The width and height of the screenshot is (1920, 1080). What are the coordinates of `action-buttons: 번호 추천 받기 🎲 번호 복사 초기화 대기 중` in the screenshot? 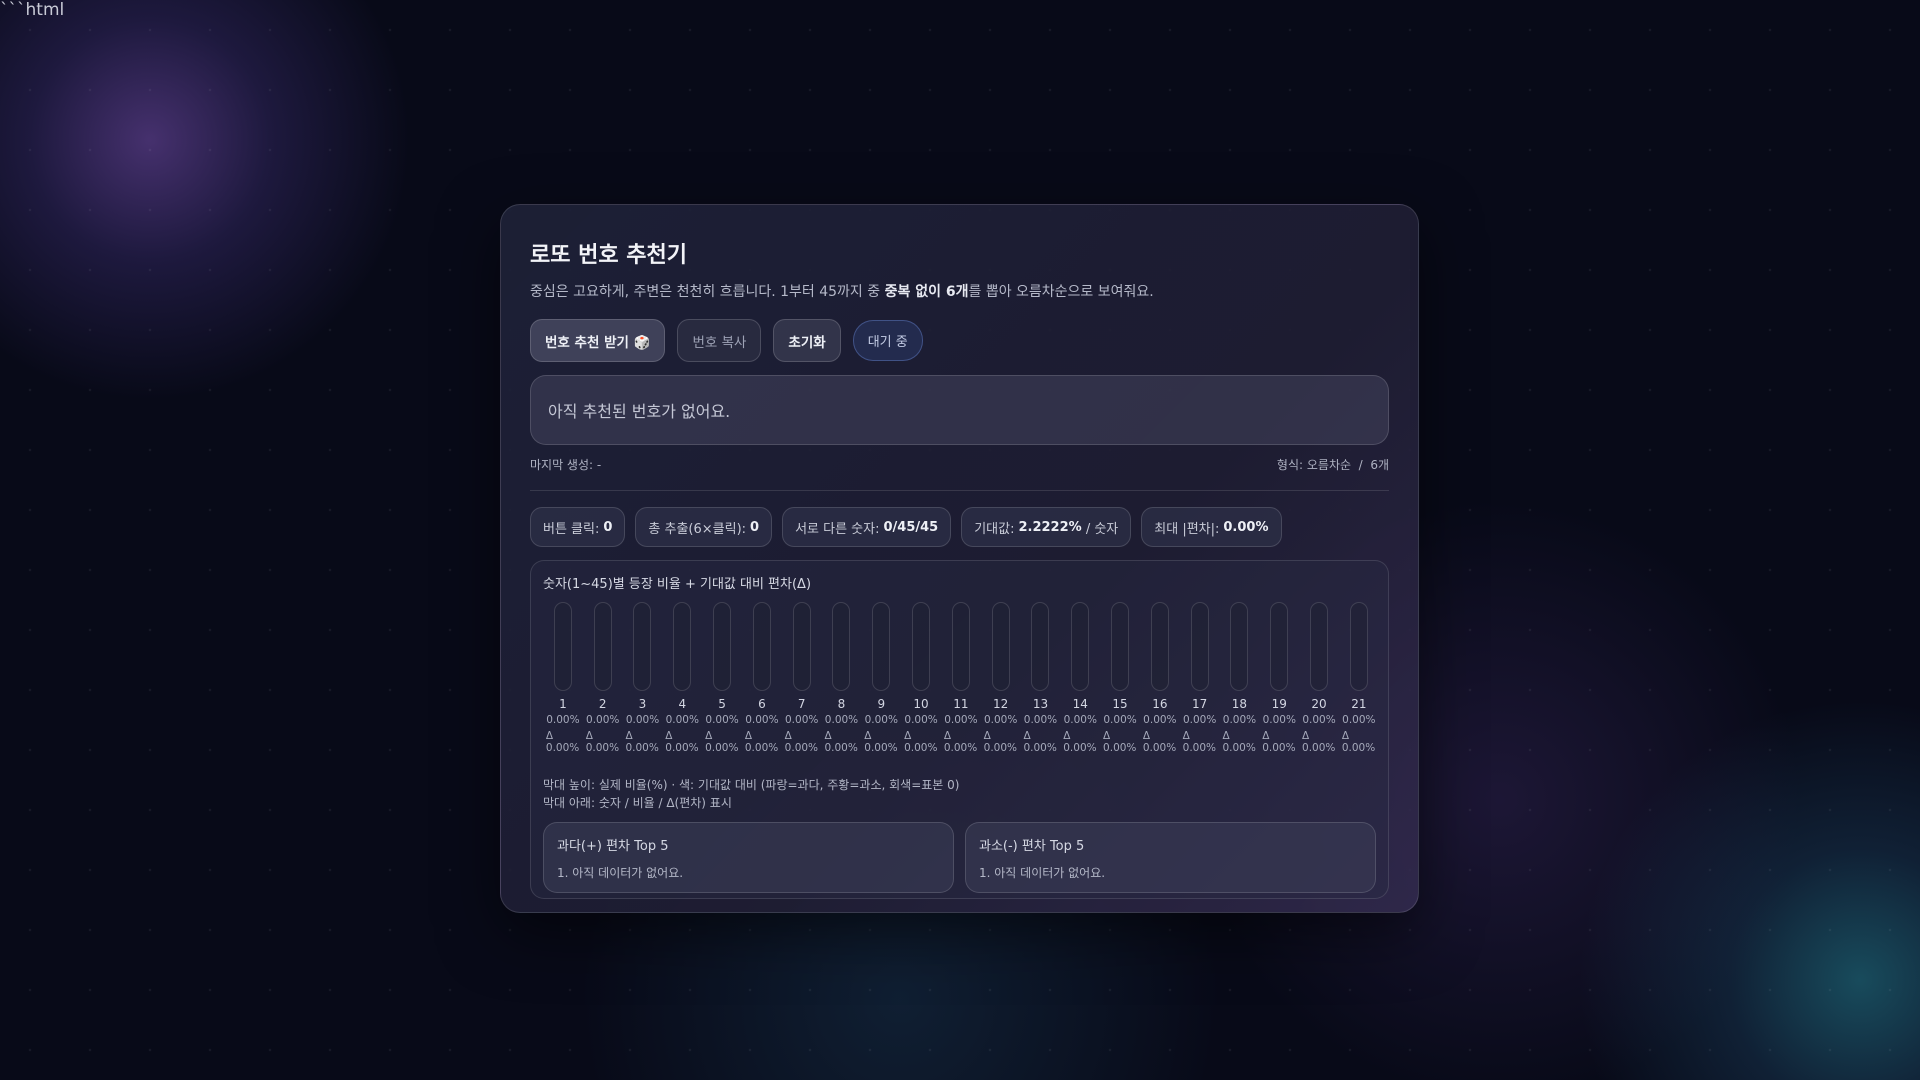 It's located at (959, 340).